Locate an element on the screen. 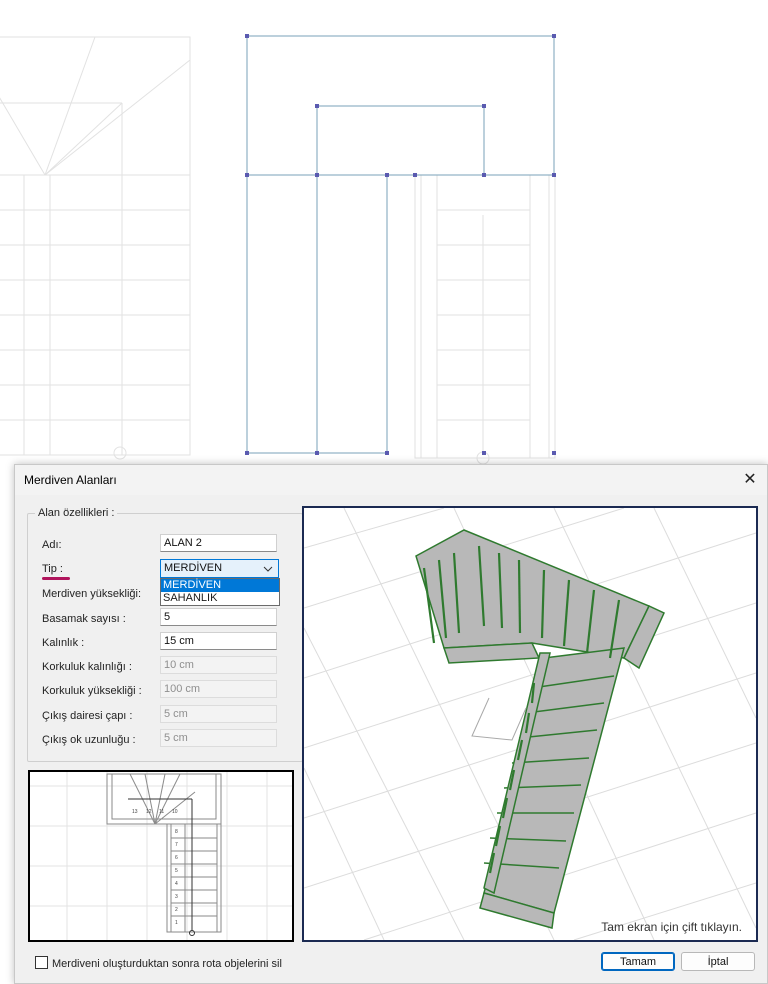 This screenshot has height=984, width=768. chevron-down-icon is located at coordinates (268, 570).